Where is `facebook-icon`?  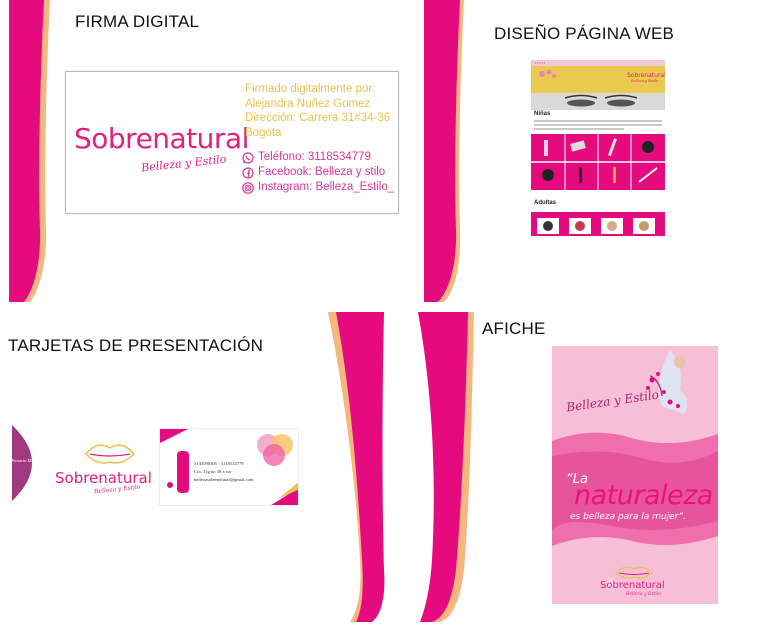 facebook-icon is located at coordinates (248, 172).